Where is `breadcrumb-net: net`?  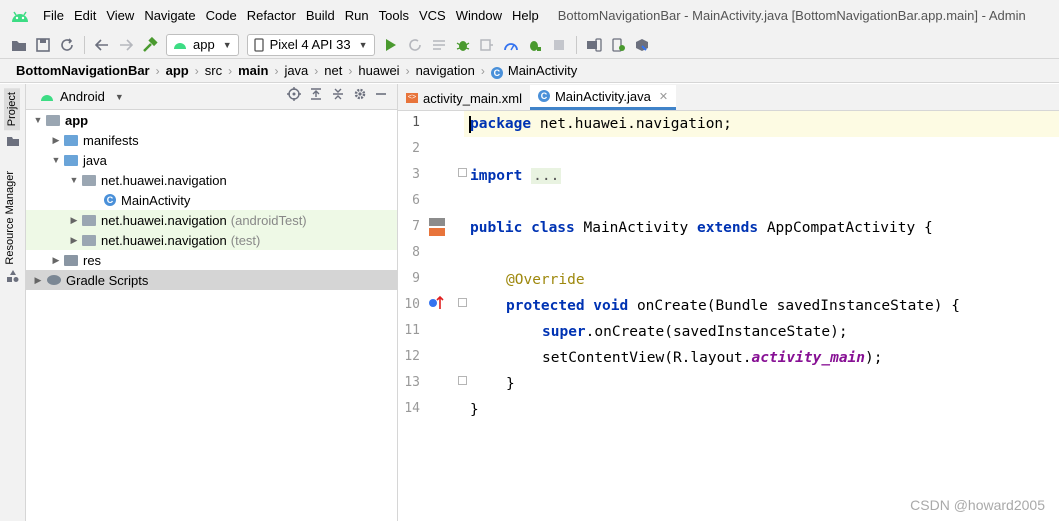
breadcrumb-net: net is located at coordinates (333, 70).